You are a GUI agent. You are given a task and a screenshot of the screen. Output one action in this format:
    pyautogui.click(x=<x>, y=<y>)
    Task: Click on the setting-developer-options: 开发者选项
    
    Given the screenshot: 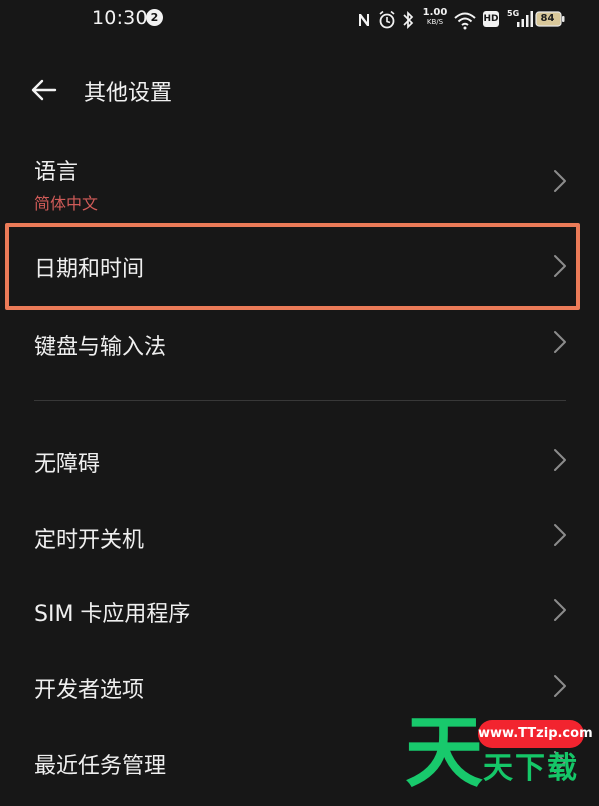 What is the action you would take?
    pyautogui.click(x=299, y=687)
    